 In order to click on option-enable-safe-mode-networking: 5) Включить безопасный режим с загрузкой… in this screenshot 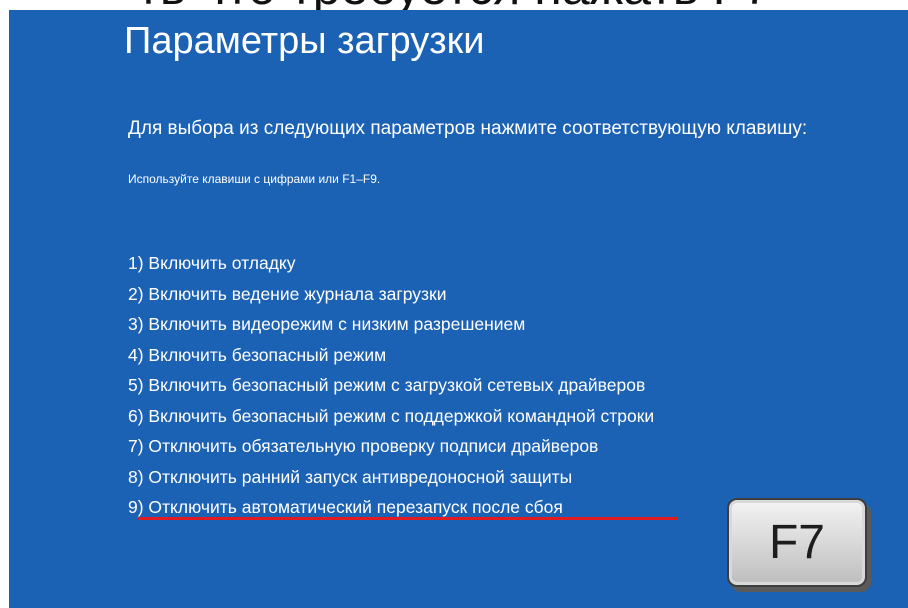, I will do `click(391, 385)`.